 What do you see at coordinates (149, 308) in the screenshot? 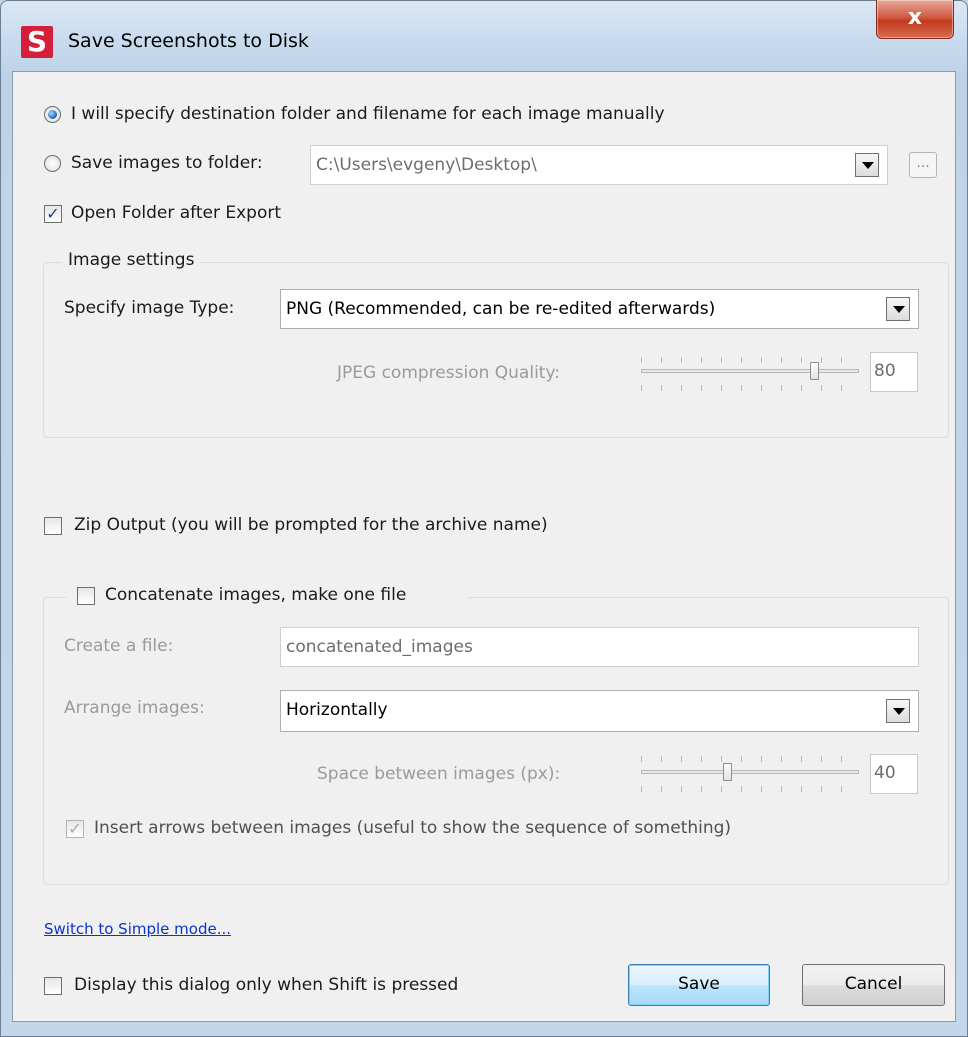
I see `image-type-label: Specify image Type:` at bounding box center [149, 308].